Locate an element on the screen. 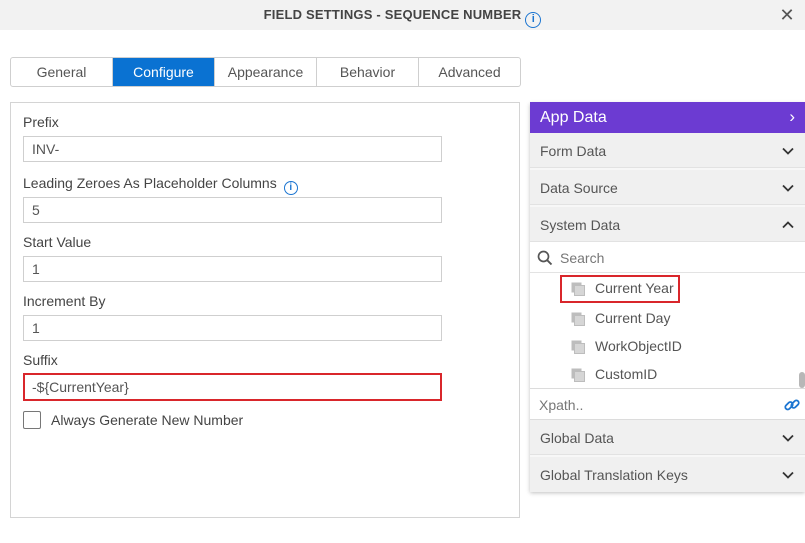 The width and height of the screenshot is (805, 543). always-generate-checkbox is located at coordinates (32, 420).